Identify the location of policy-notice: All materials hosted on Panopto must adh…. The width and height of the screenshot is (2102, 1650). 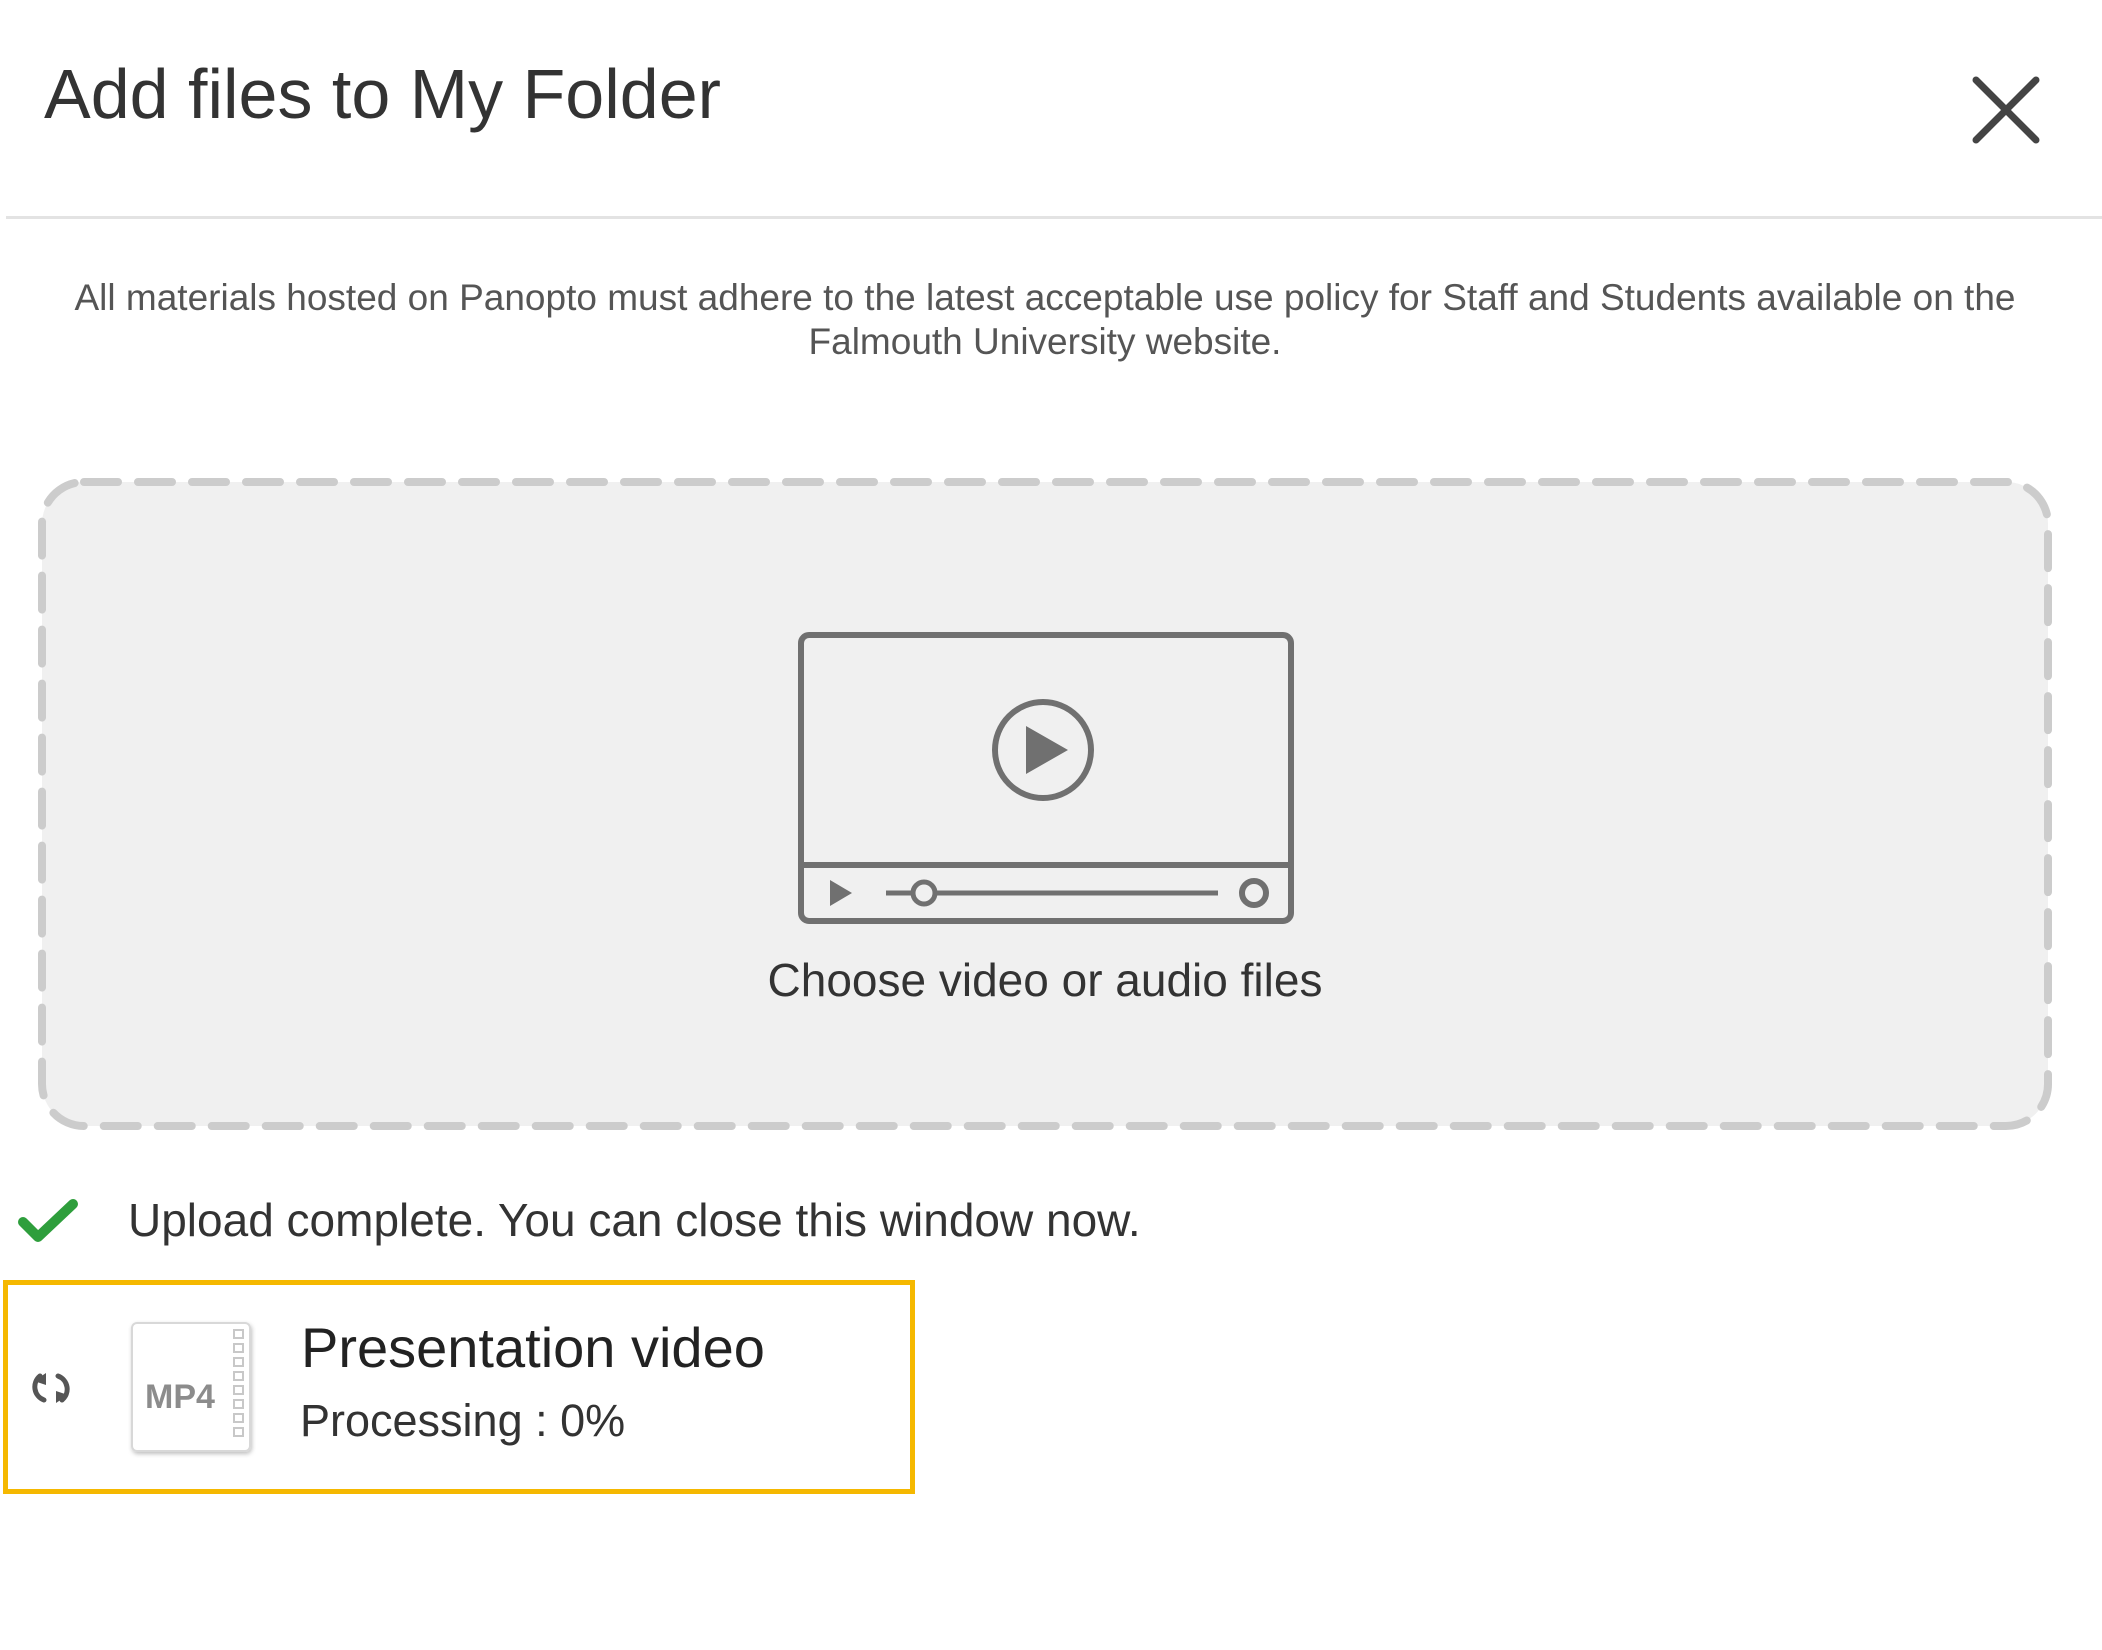
(1045, 319).